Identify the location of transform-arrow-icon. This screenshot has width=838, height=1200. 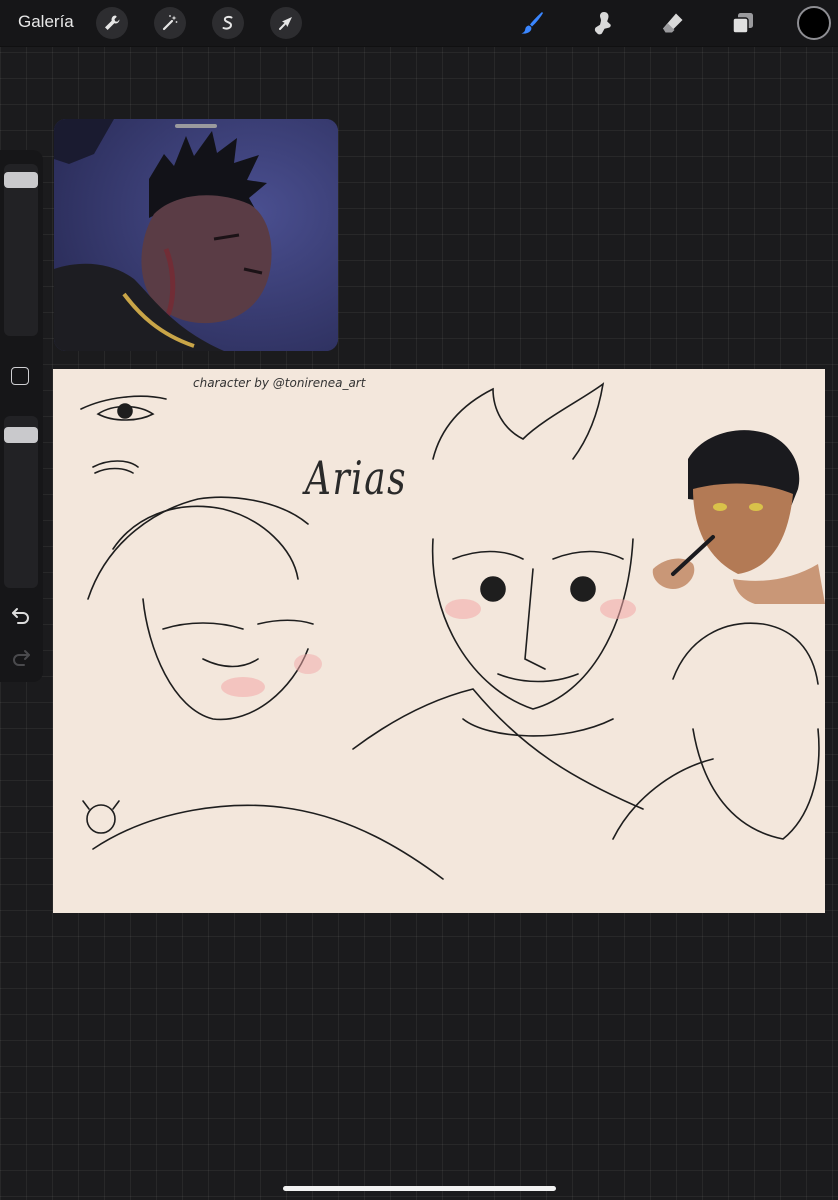
(285, 23).